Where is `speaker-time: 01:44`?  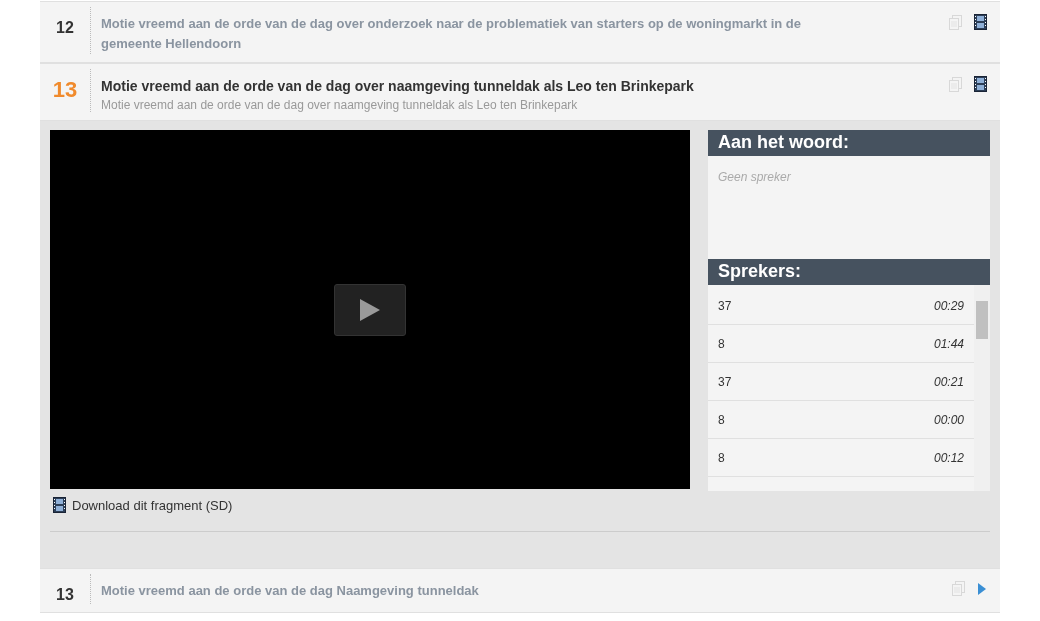
speaker-time: 01:44 is located at coordinates (948, 343).